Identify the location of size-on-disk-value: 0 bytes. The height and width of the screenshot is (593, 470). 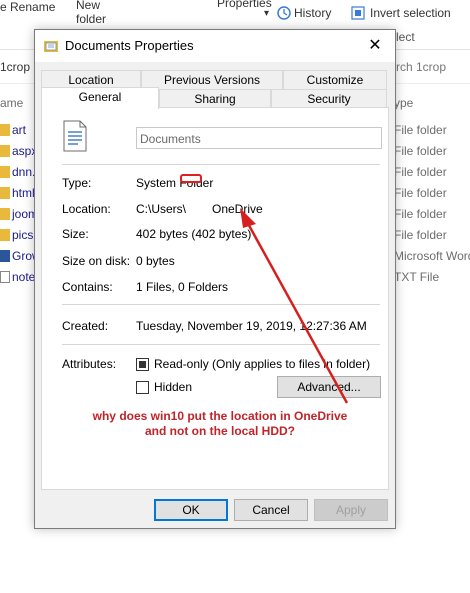
(155, 261).